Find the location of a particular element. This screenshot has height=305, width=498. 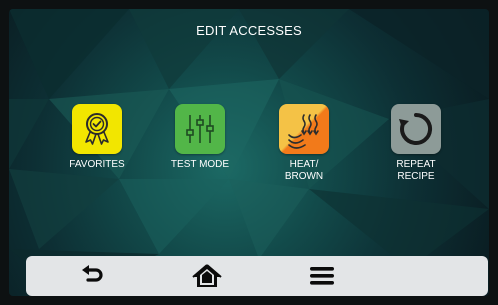

repeat-icon is located at coordinates (416, 128).